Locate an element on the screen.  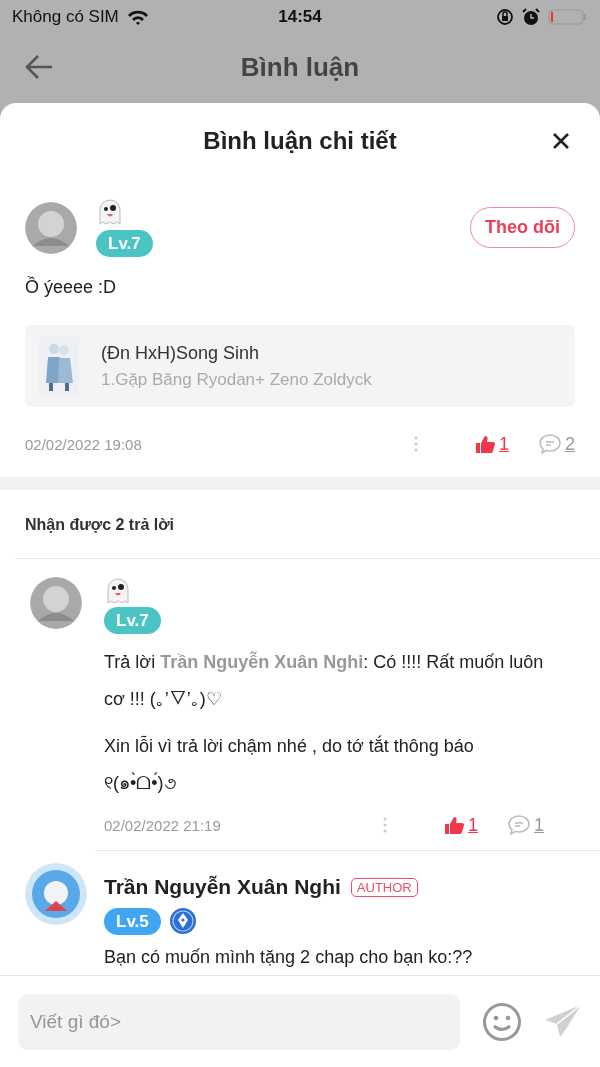
reply-count: 2 is located at coordinates (570, 444).